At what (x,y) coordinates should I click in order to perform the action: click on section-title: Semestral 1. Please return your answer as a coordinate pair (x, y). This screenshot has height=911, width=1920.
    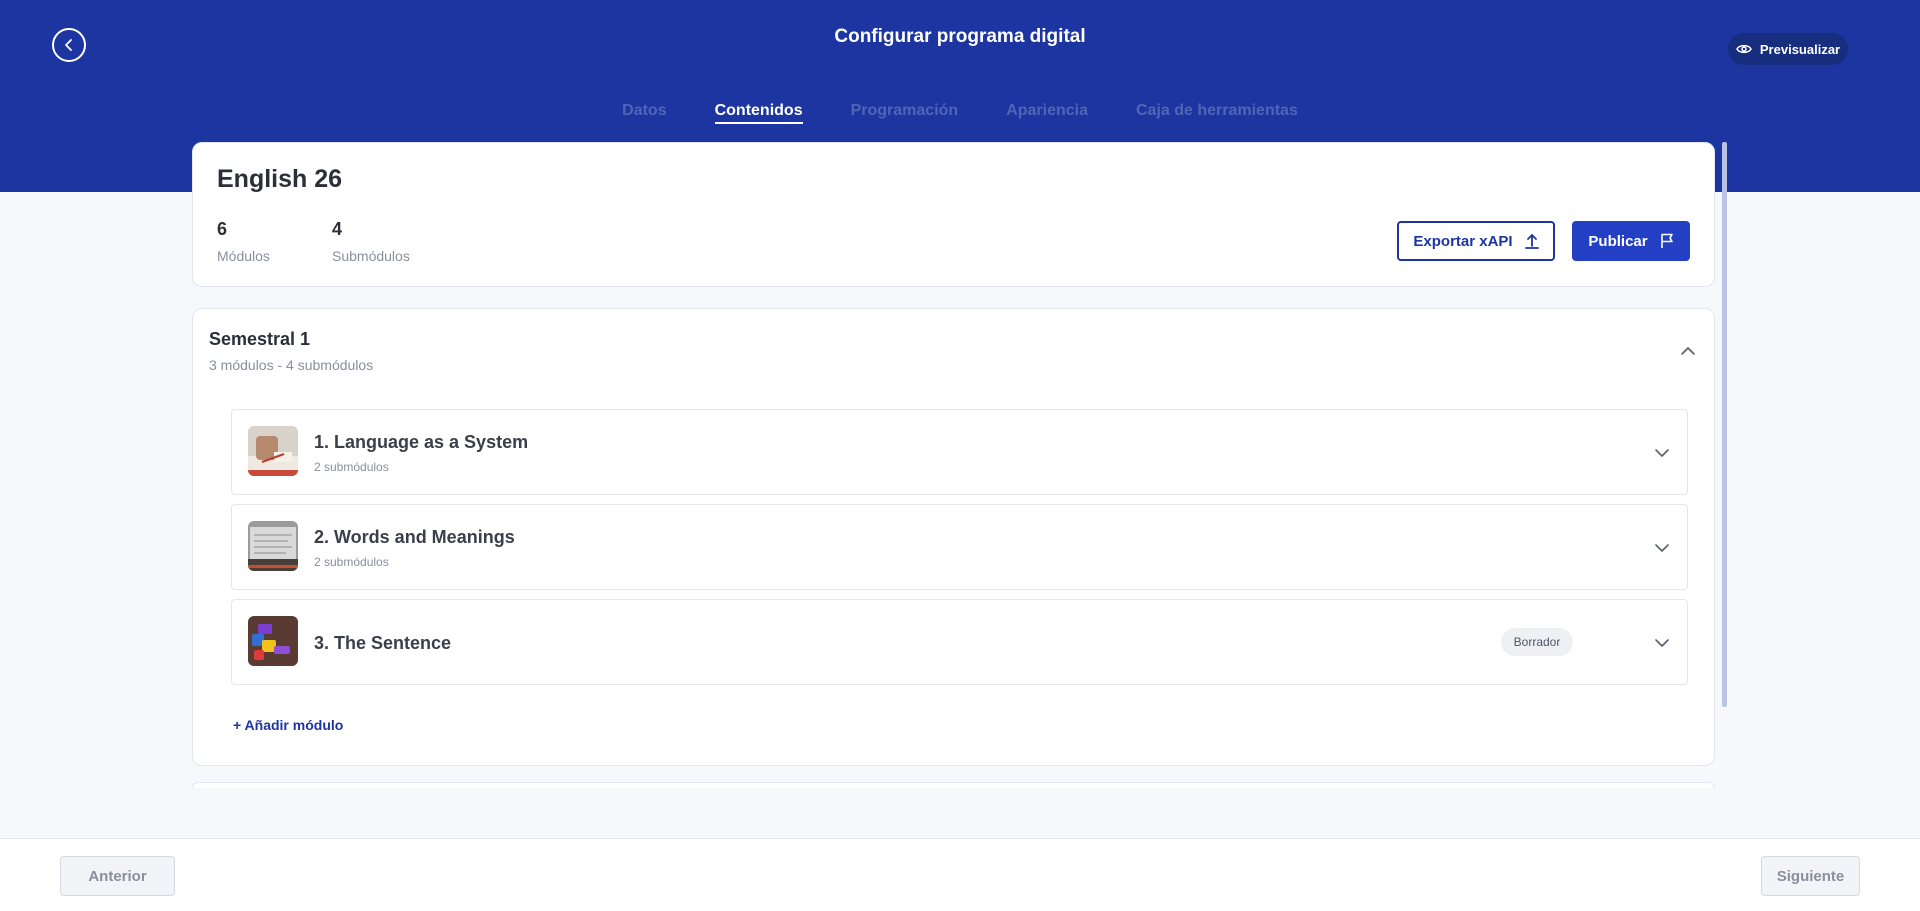
    Looking at the image, I should click on (260, 339).